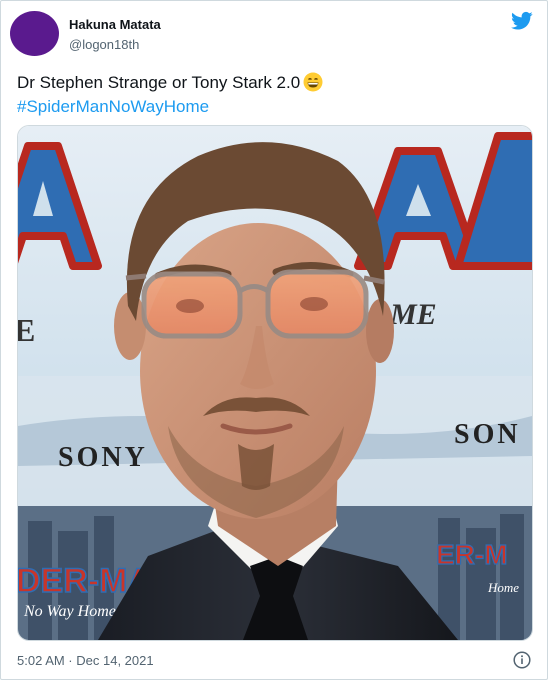  What do you see at coordinates (313, 82) in the screenshot?
I see `grinning-face-emoji` at bounding box center [313, 82].